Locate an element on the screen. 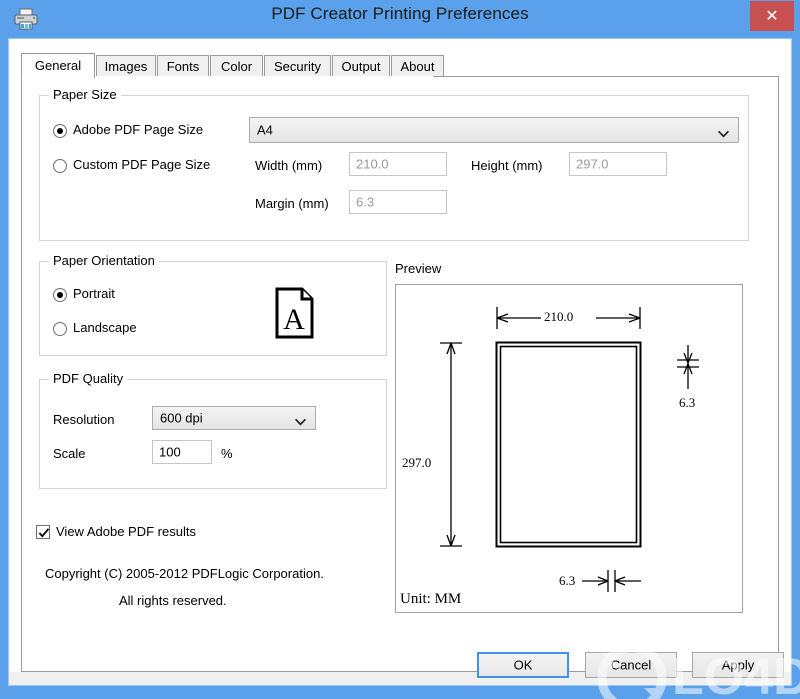 The height and width of the screenshot is (699, 800). apply-button-label: Apply is located at coordinates (738, 665).